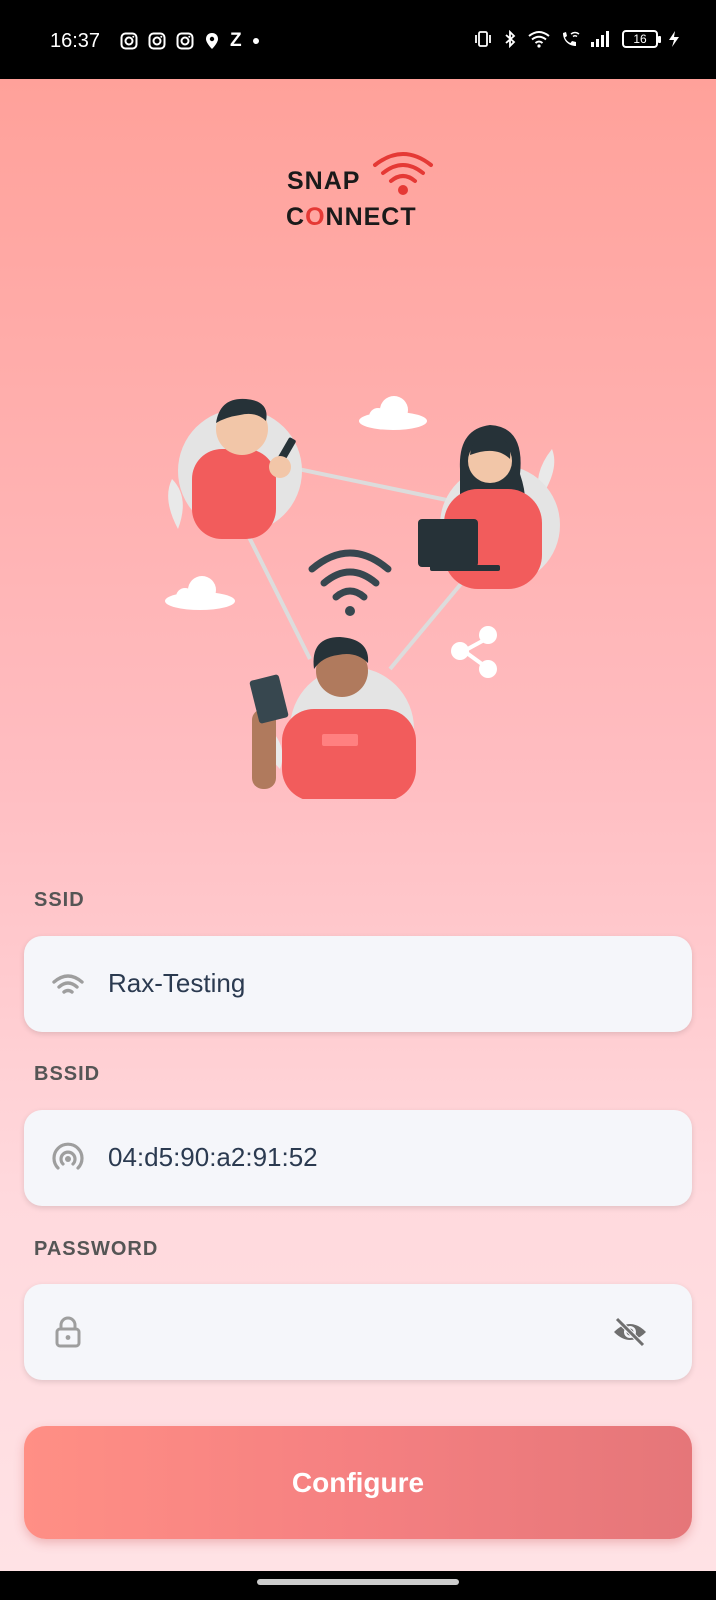 Image resolution: width=716 pixels, height=1600 pixels. I want to click on status-bar: 16:37 Z 16, so click(358, 39).